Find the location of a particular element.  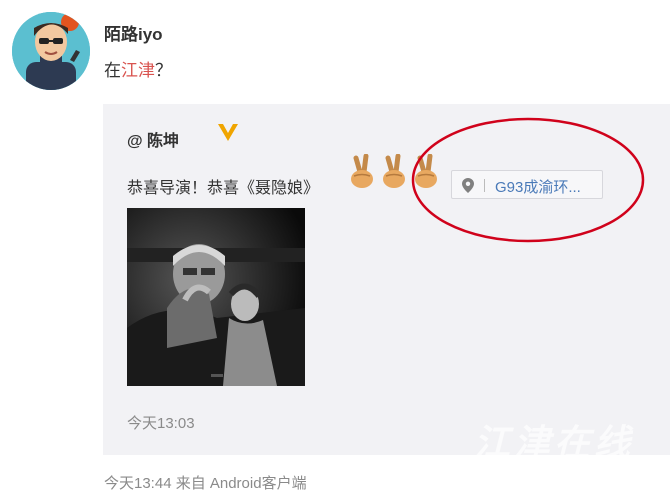

post-text: 在江津？ is located at coordinates (138, 68).